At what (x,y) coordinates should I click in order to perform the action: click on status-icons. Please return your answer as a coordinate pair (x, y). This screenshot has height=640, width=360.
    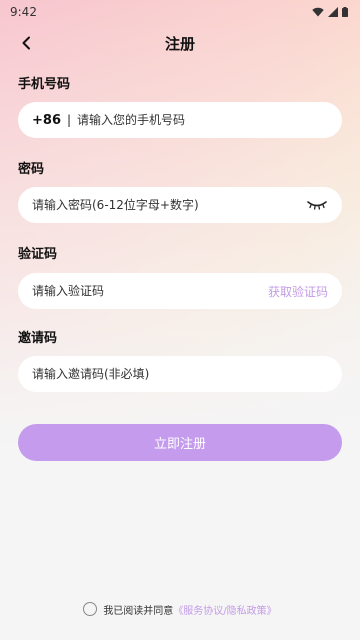
    Looking at the image, I should click on (330, 12).